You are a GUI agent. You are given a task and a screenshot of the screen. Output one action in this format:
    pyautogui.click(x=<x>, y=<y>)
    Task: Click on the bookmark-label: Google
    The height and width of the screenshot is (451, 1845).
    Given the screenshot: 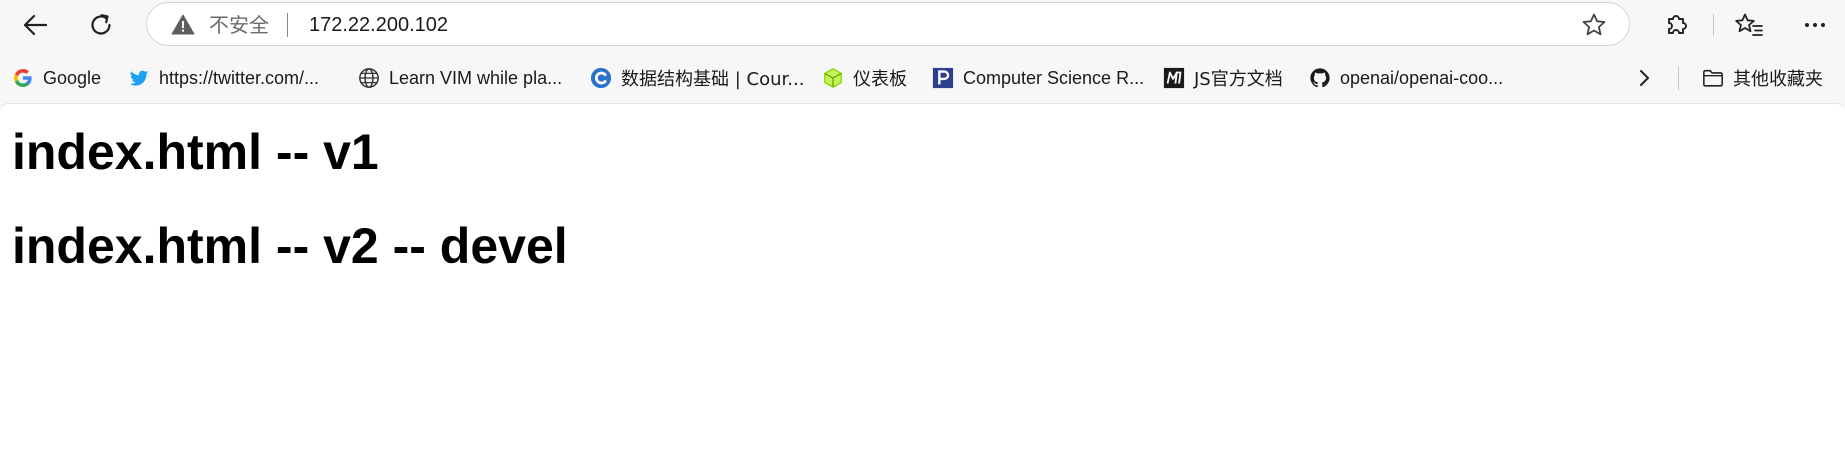 What is the action you would take?
    pyautogui.click(x=72, y=77)
    